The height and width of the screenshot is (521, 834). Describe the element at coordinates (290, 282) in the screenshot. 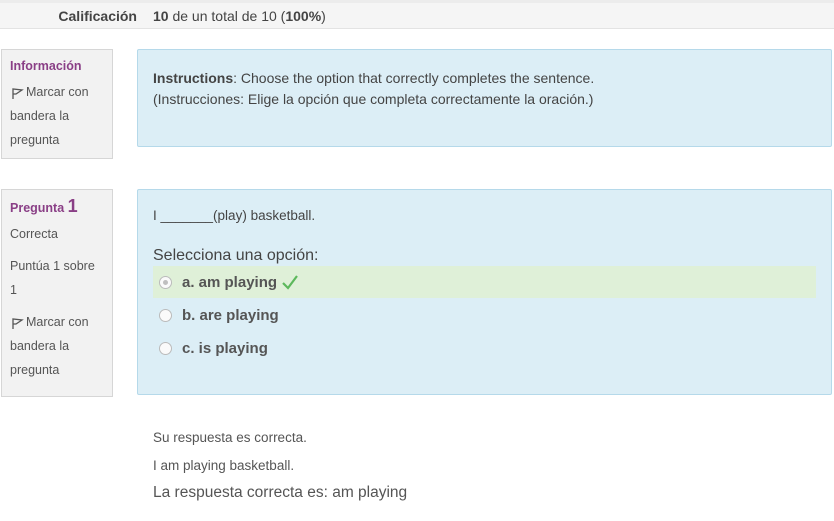

I see `check-icon` at that location.